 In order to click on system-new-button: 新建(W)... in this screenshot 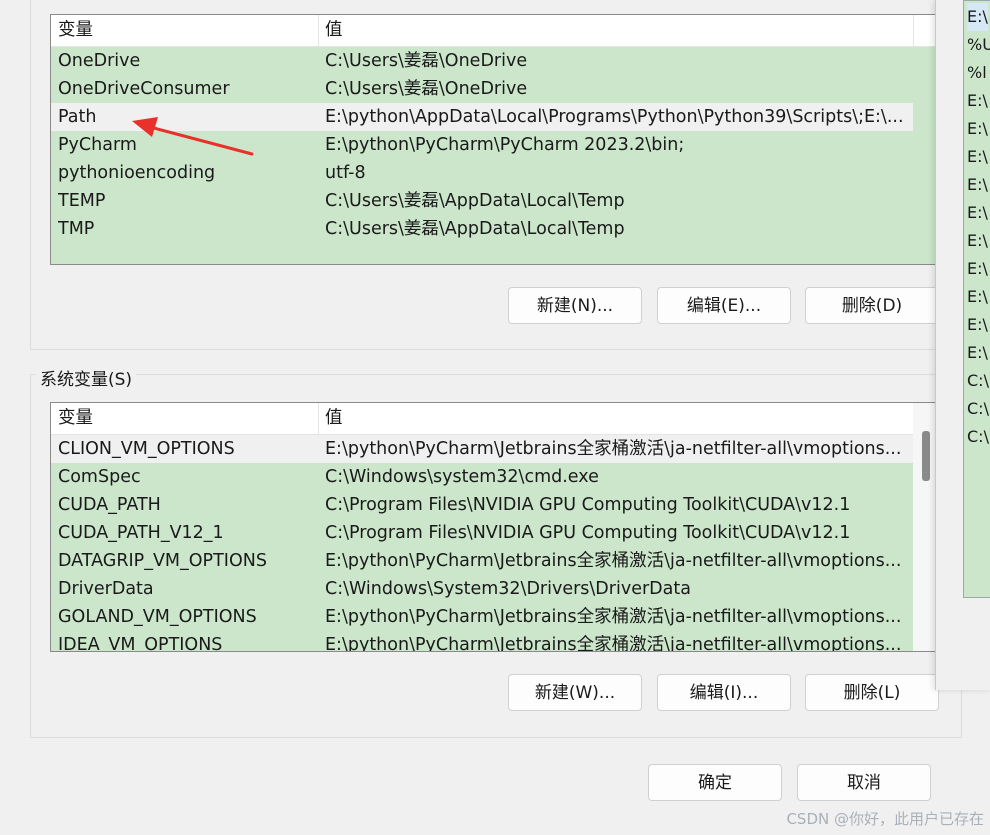, I will do `click(575, 692)`.